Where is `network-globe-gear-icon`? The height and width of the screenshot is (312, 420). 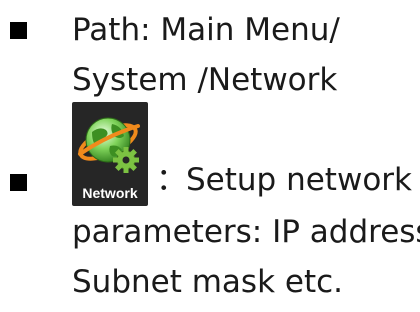 network-globe-gear-icon is located at coordinates (109, 145).